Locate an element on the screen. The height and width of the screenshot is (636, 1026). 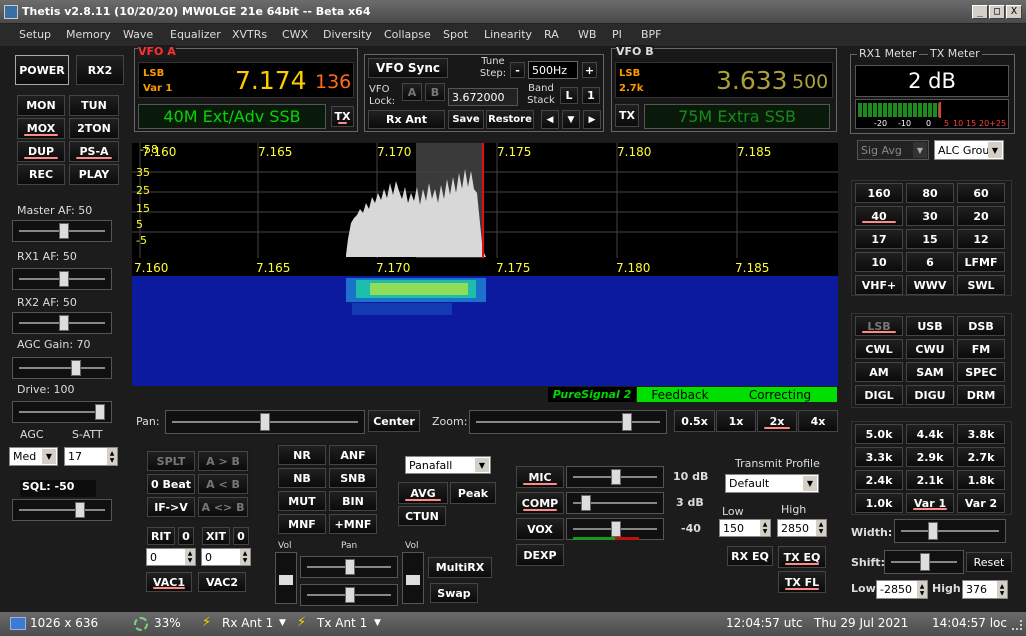
sql-button: SQL: -50 is located at coordinates (58, 488).